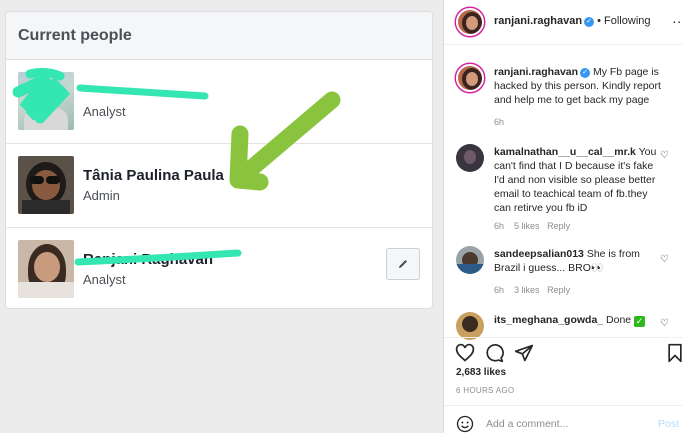  I want to click on check-mark-emoji: ✓, so click(640, 321).